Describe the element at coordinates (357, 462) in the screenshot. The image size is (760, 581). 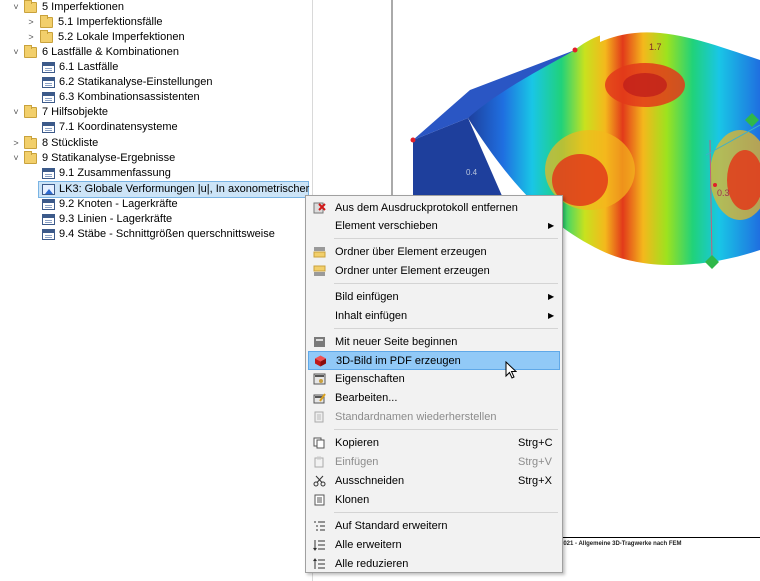
I see `menu-item-label: Einfügen` at that location.